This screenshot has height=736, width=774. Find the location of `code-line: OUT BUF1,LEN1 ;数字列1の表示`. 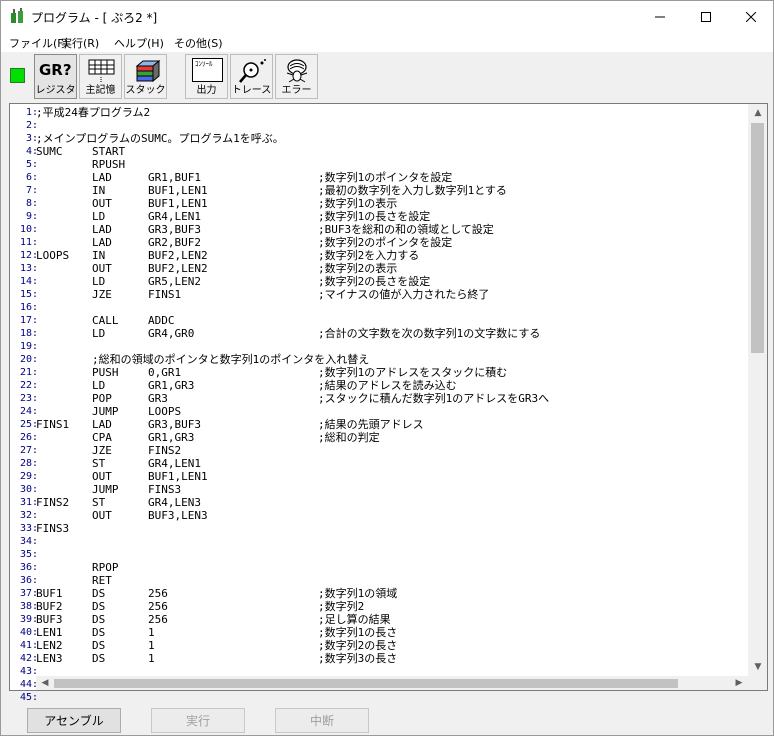

code-line: OUT BUF1,LEN1 ;数字列1の表示 is located at coordinates (392, 203).